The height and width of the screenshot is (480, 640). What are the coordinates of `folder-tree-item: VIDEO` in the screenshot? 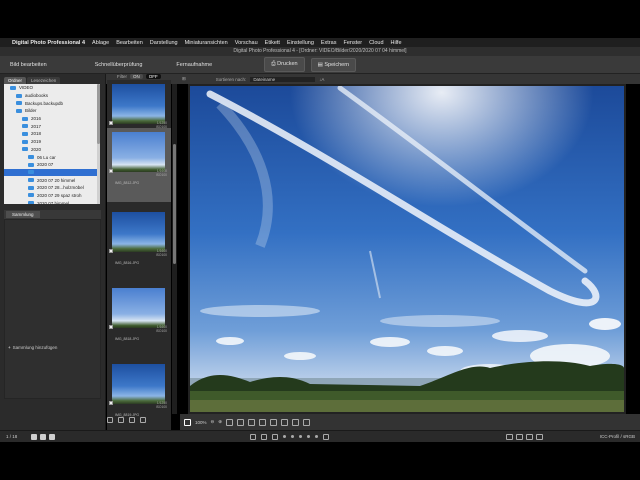 It's located at (52, 88).